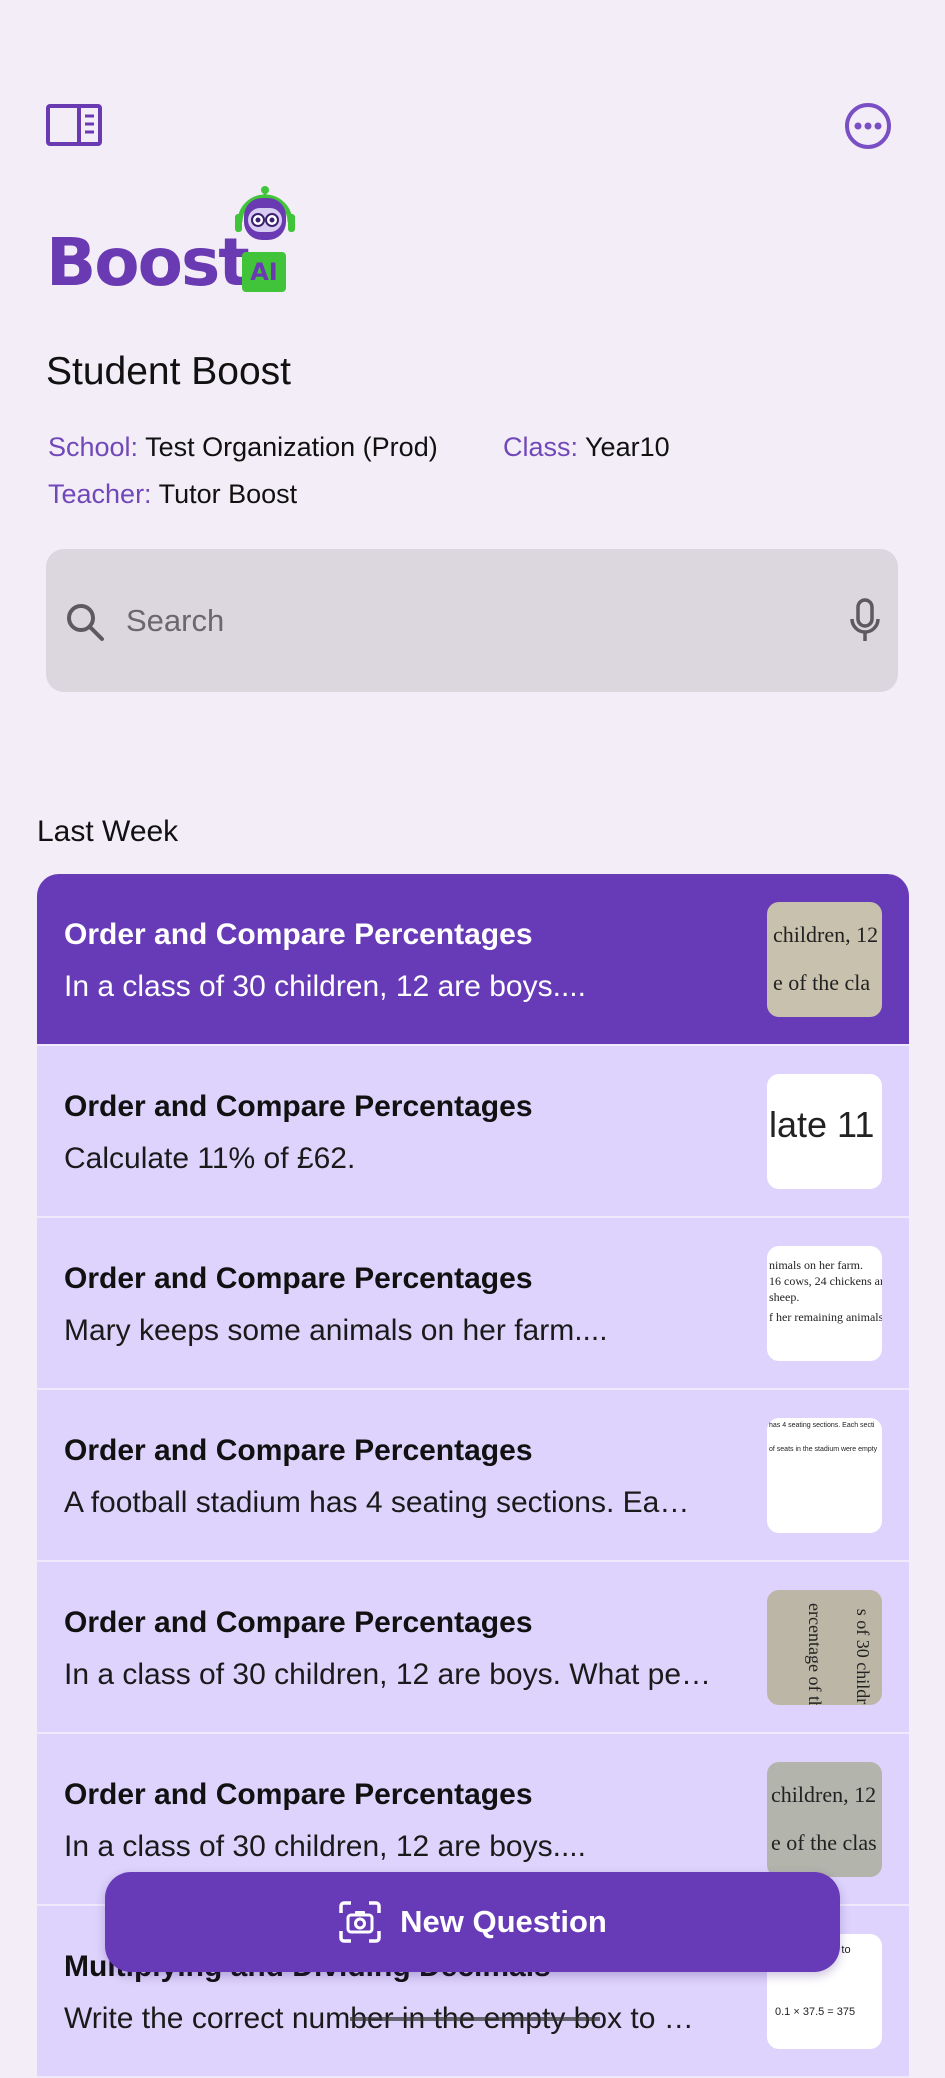 This screenshot has height=2078, width=945. I want to click on sidebar-toggle-button, so click(74, 125).